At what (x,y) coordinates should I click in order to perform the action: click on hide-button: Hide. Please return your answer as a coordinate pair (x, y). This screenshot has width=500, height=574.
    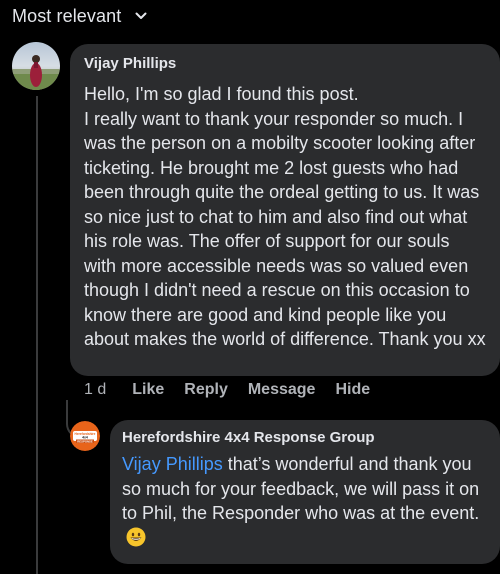
    Looking at the image, I should click on (352, 390).